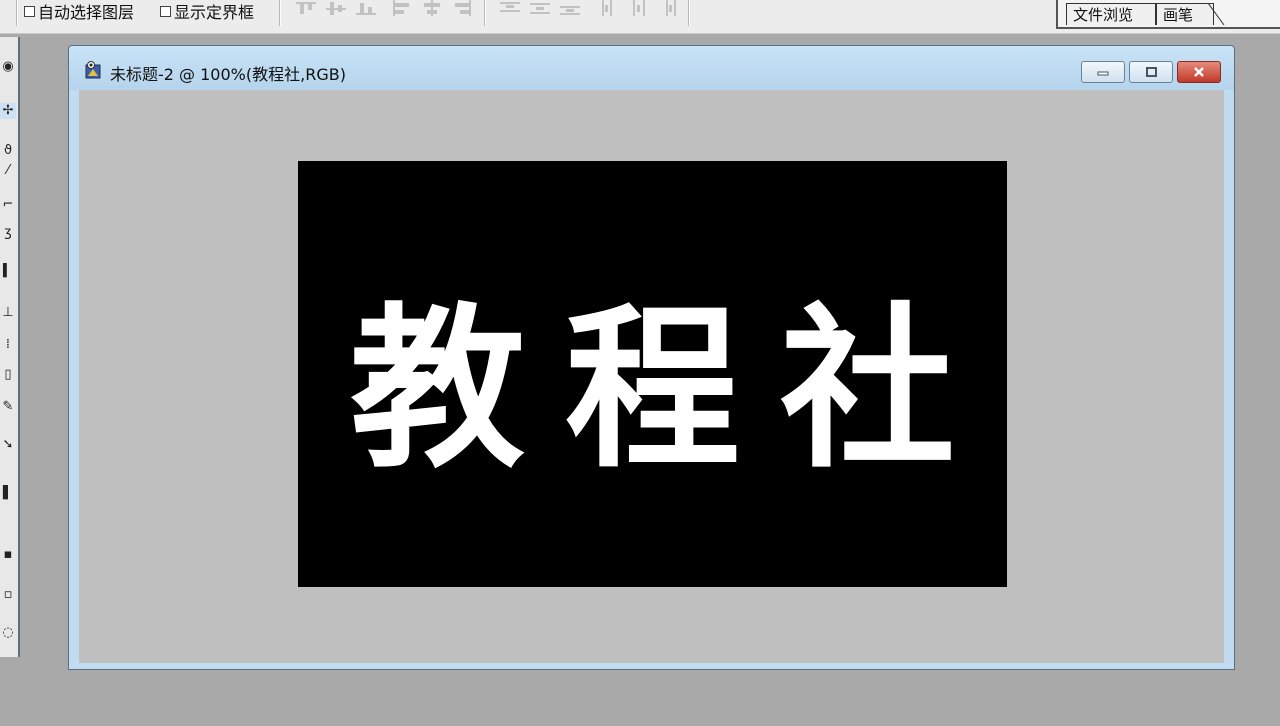 This screenshot has height=726, width=1280. What do you see at coordinates (1216, 14) in the screenshot?
I see `tab-corner-decoration` at bounding box center [1216, 14].